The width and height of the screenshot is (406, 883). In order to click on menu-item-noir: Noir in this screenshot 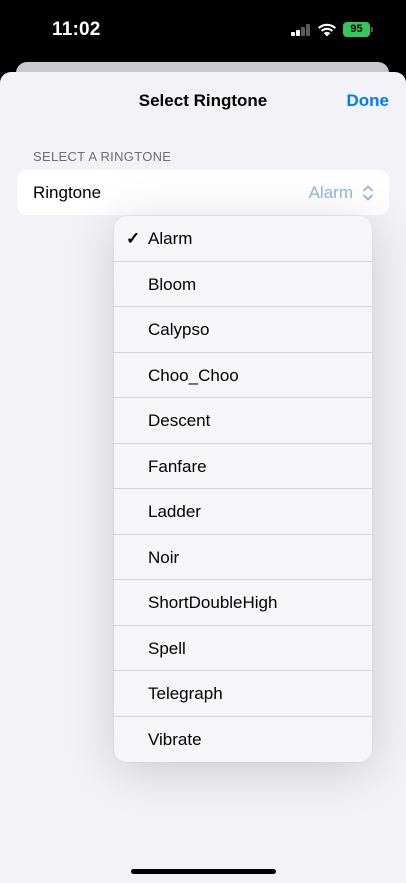, I will do `click(243, 557)`.